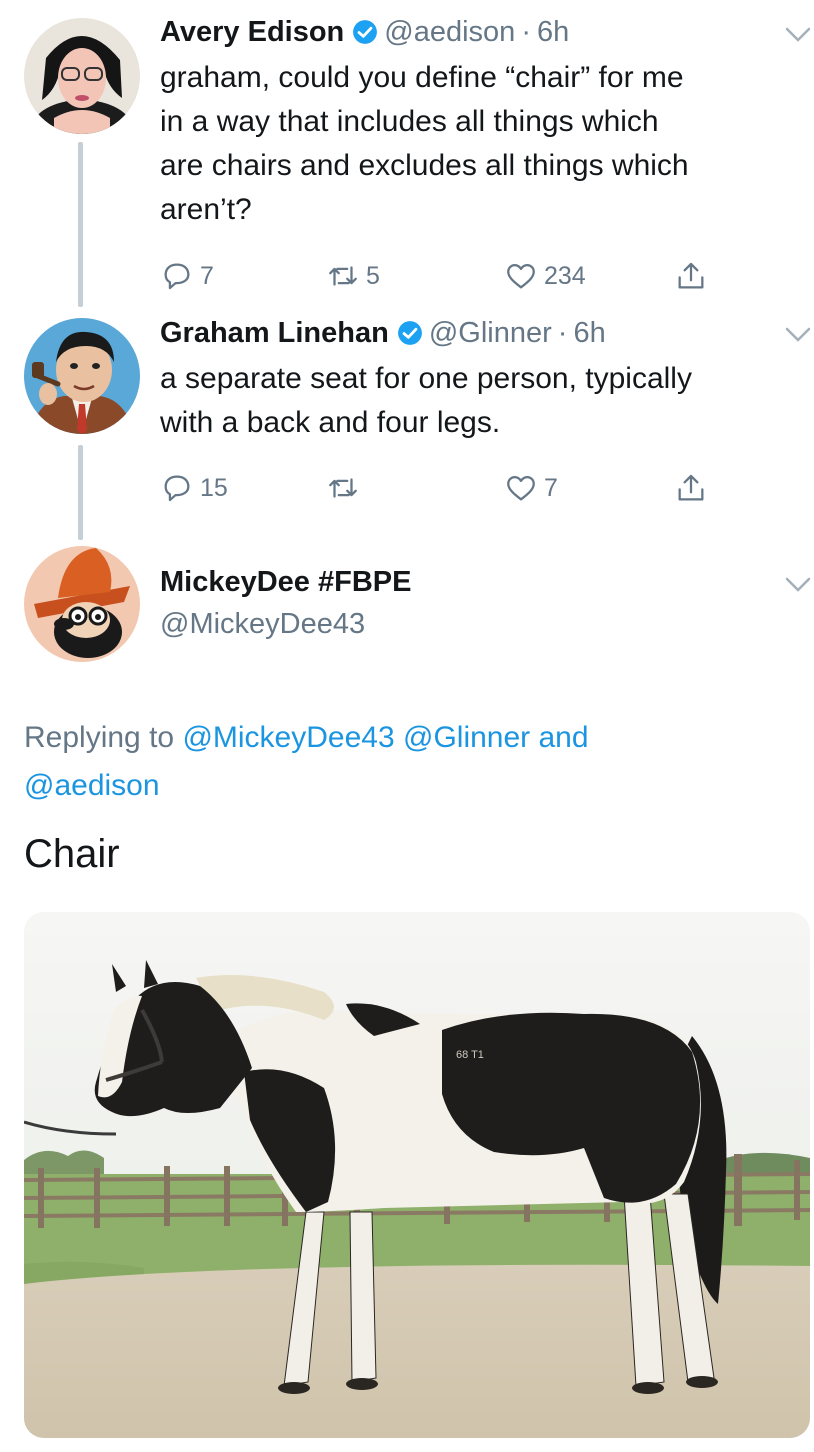 The height and width of the screenshot is (1452, 814). Describe the element at coordinates (274, 333) in the screenshot. I see `display-name: Graham Linehan` at that location.